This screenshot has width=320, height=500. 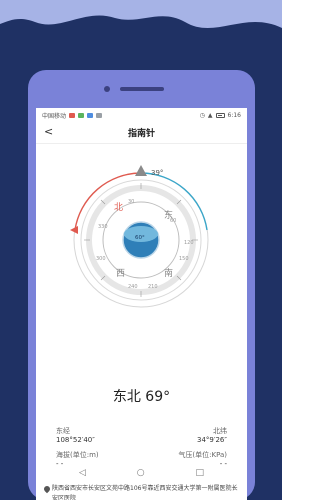 What do you see at coordinates (75, 440) in the screenshot?
I see `longitude-value: 108°52′40″` at bounding box center [75, 440].